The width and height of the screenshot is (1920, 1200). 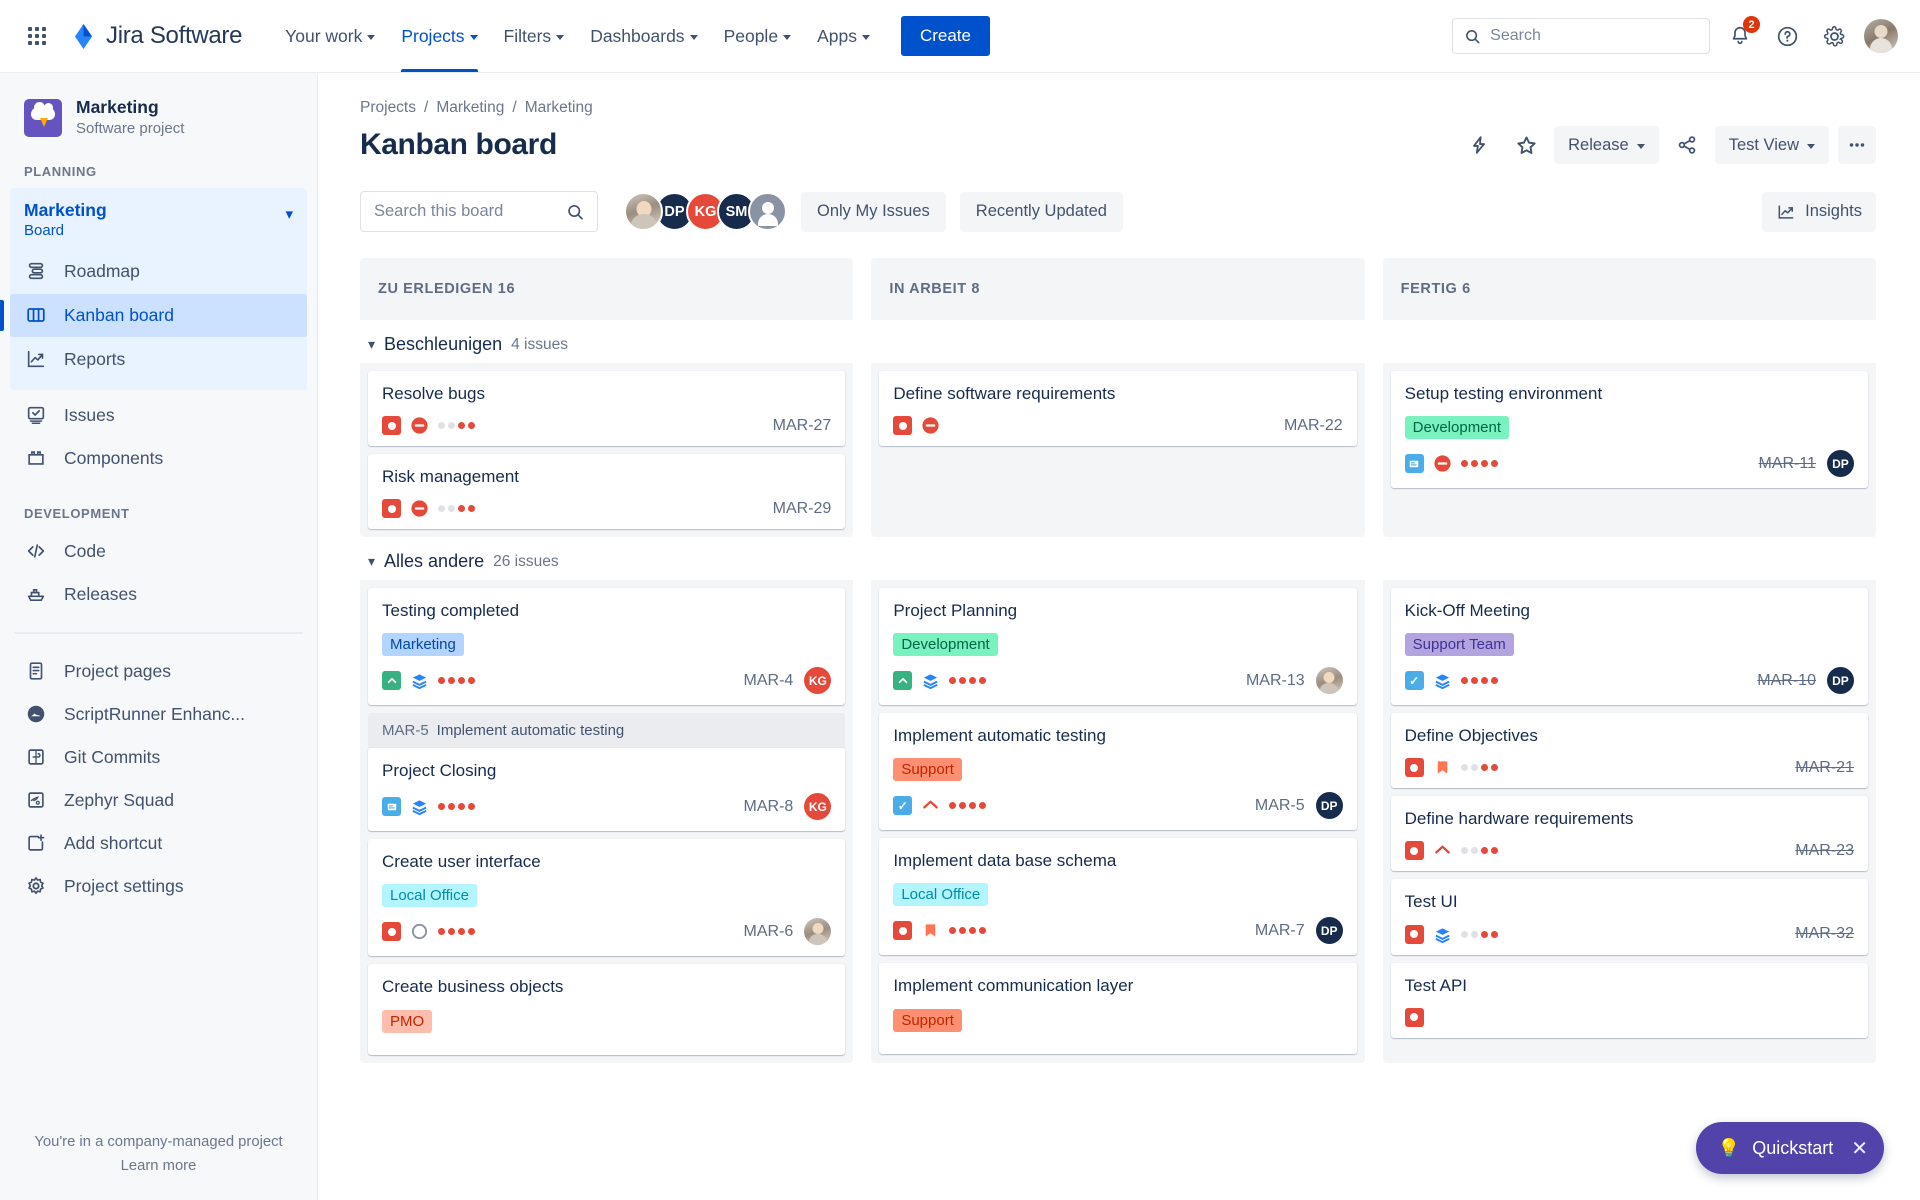 I want to click on board-card: Resolve bugs MAR-27, so click(x=607, y=409).